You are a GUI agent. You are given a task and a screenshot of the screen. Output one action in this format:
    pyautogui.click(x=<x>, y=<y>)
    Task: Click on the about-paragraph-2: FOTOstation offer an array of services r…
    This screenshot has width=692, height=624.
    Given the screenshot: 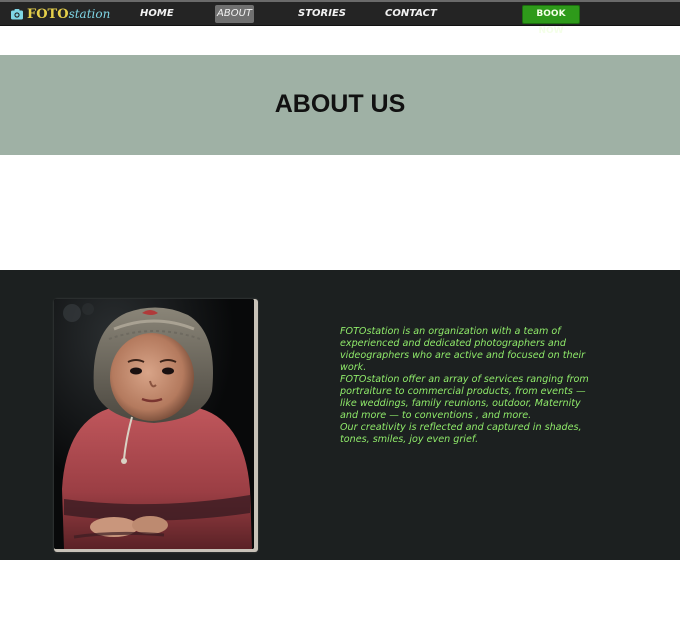 What is the action you would take?
    pyautogui.click(x=464, y=397)
    